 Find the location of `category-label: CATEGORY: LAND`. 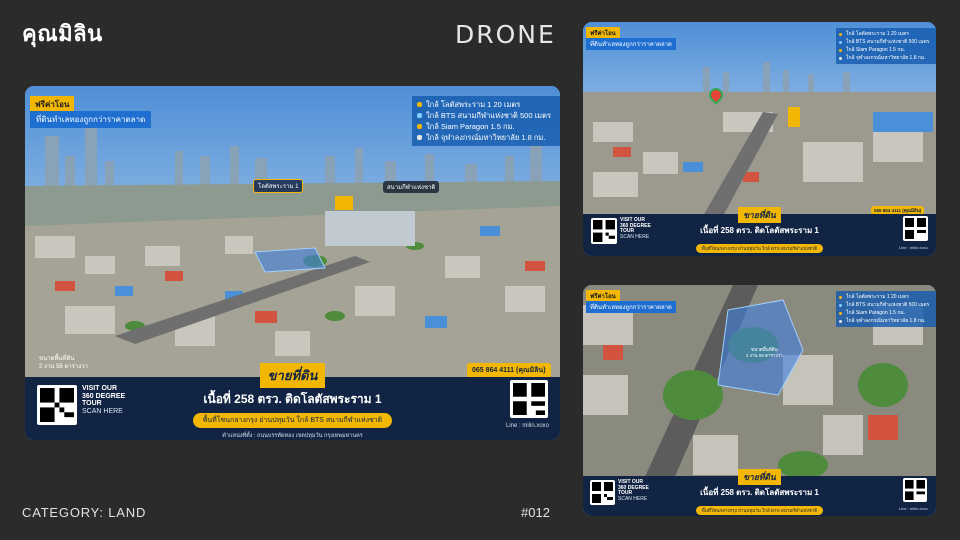

category-label: CATEGORY: LAND is located at coordinates (84, 512).